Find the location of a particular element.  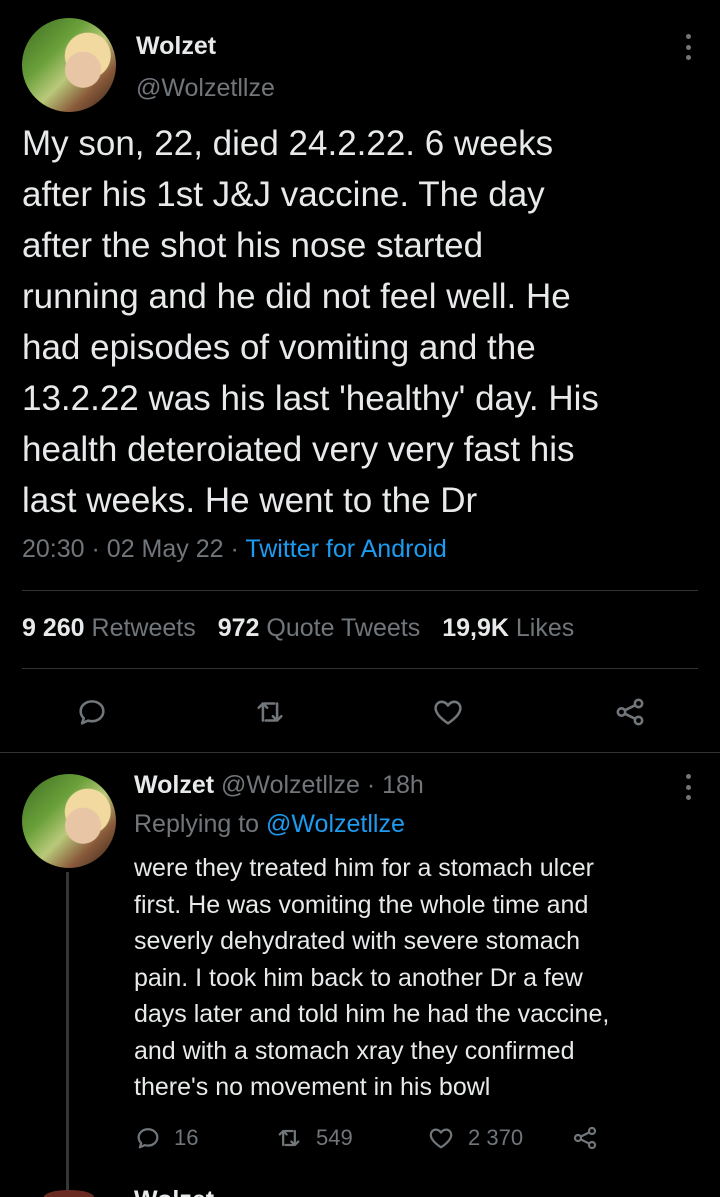

like-count: 2 370 is located at coordinates (496, 1137).